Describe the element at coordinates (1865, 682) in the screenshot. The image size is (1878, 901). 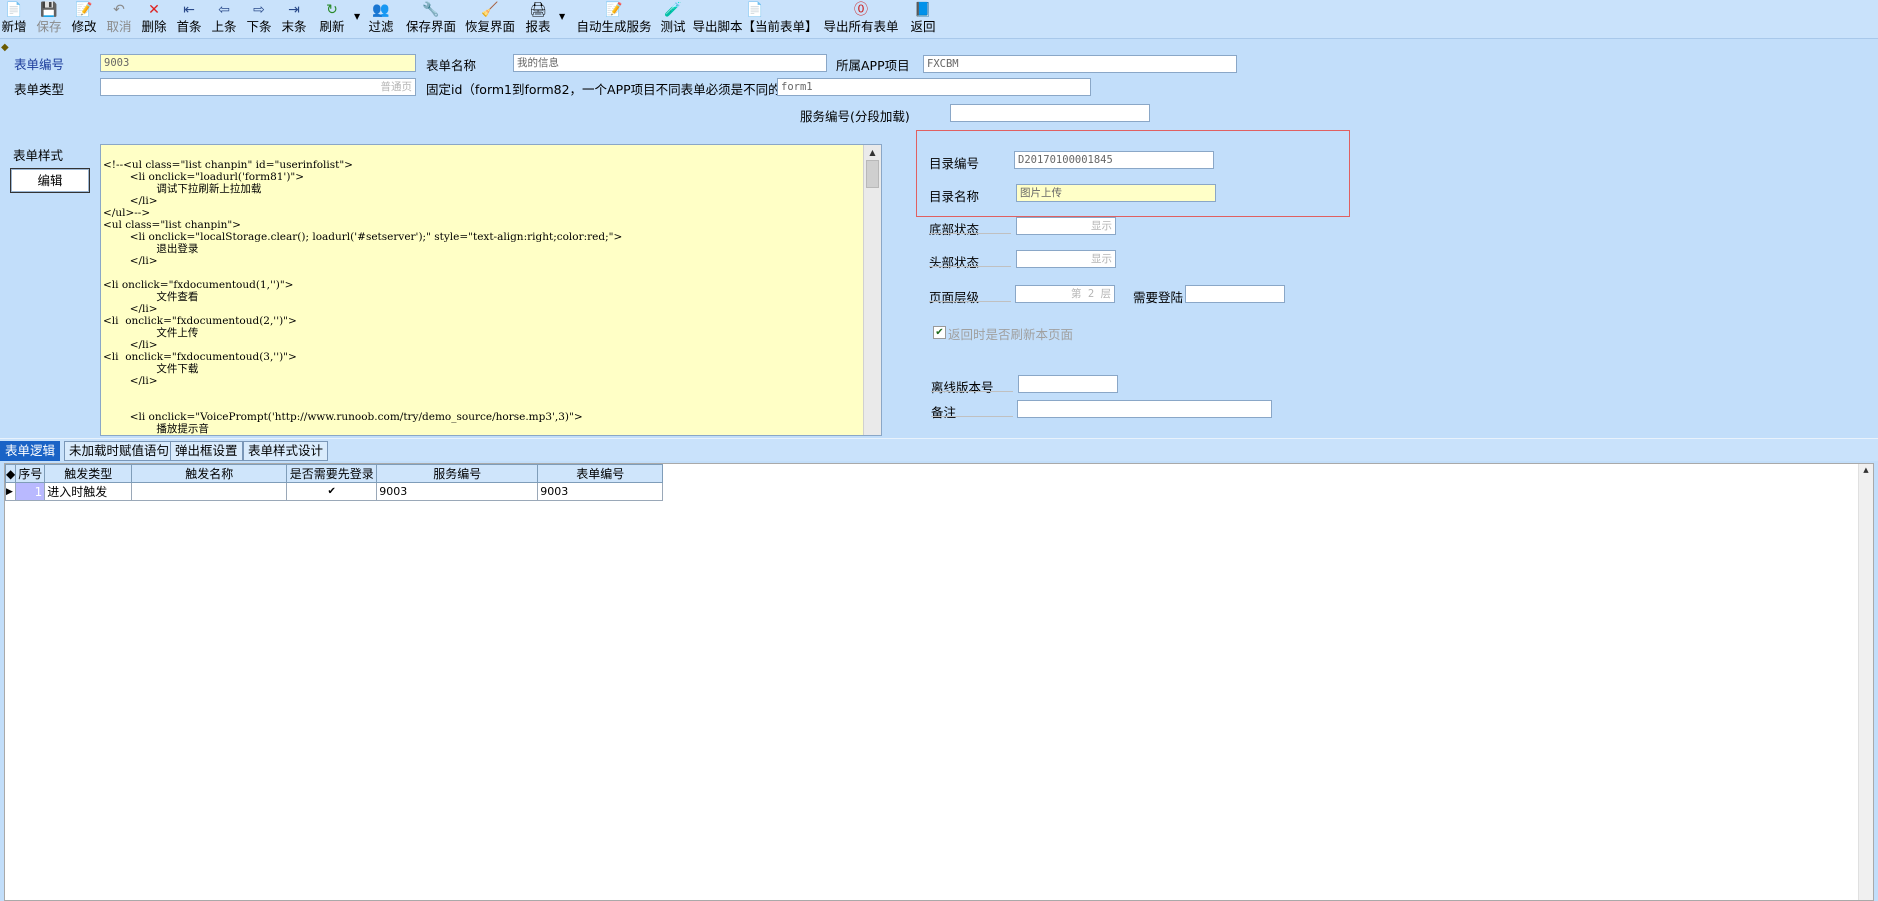
I see `grid-scrollbar: ▲` at that location.